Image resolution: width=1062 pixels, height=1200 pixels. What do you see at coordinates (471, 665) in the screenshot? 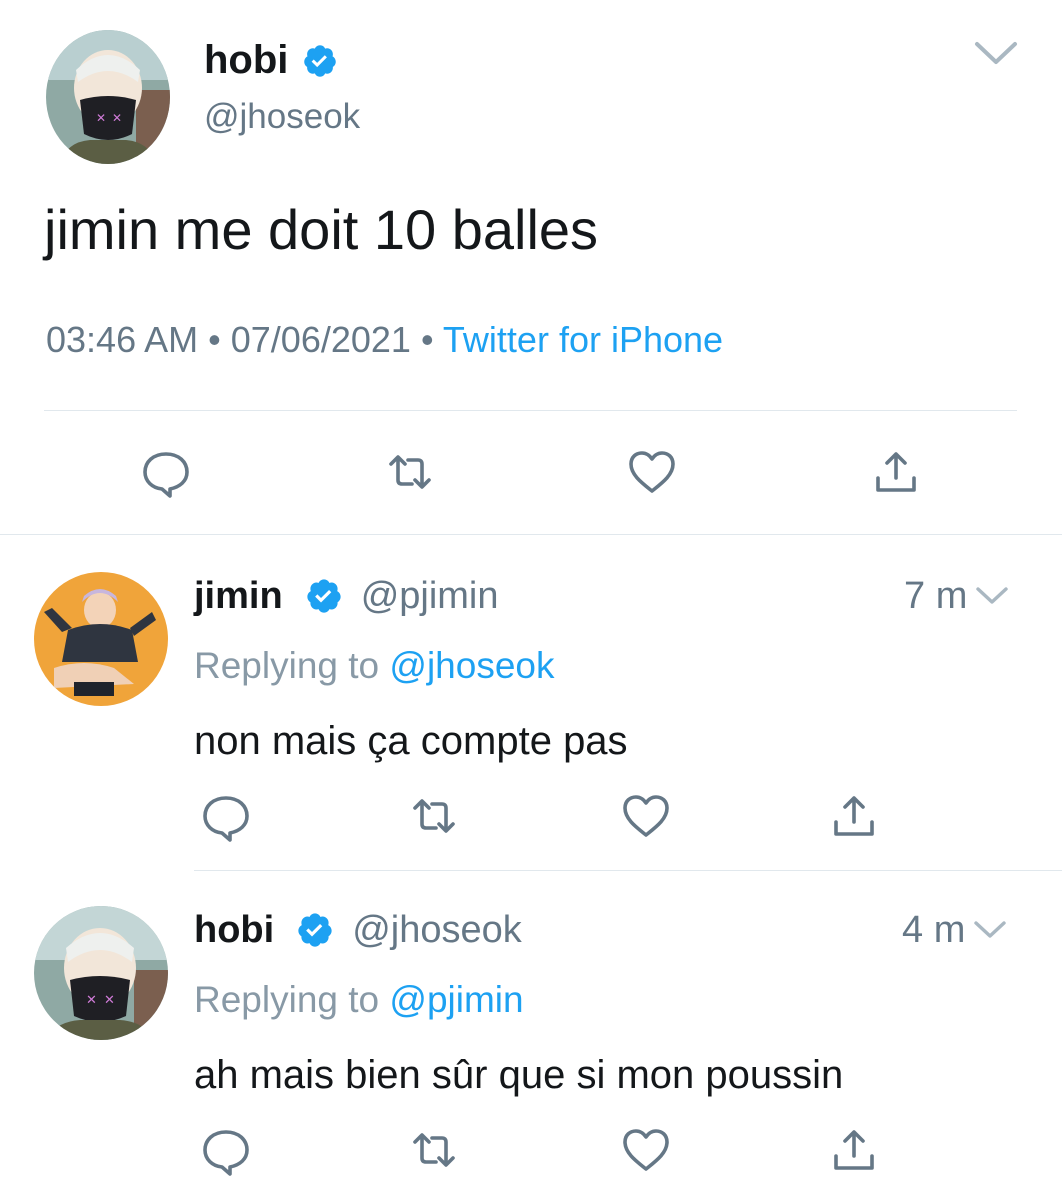
I see `mention-link: @jhoseok` at bounding box center [471, 665].